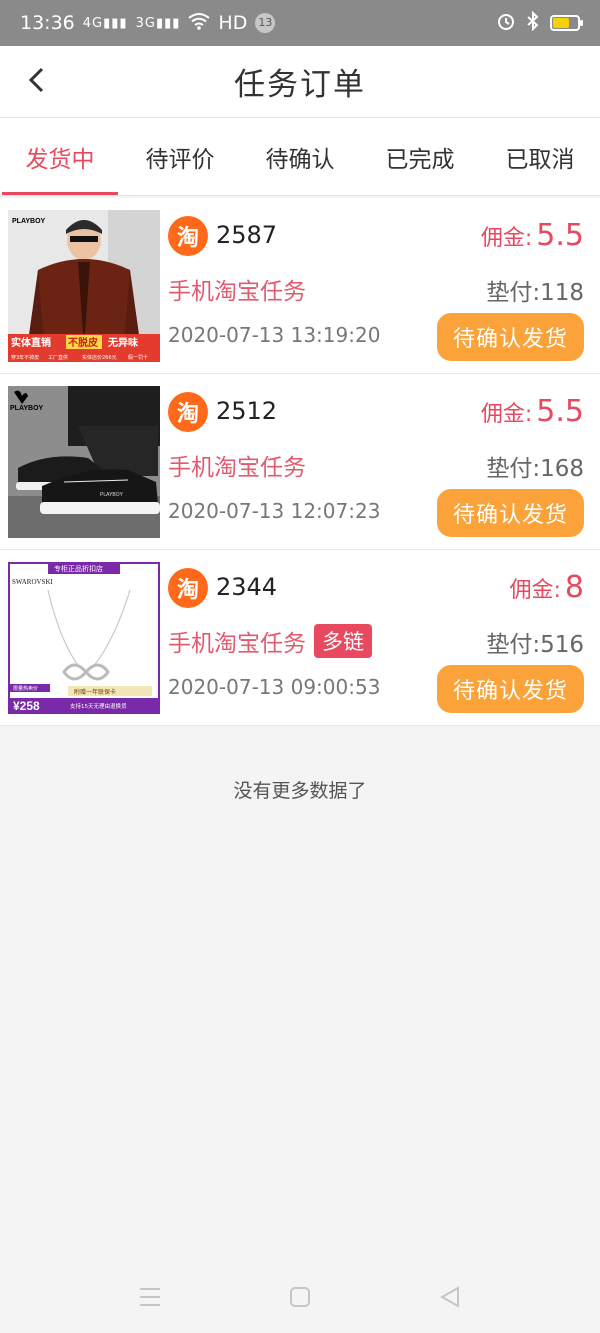 The width and height of the screenshot is (600, 1333). What do you see at coordinates (535, 645) in the screenshot?
I see `advance-amount: 垫付:516` at bounding box center [535, 645].